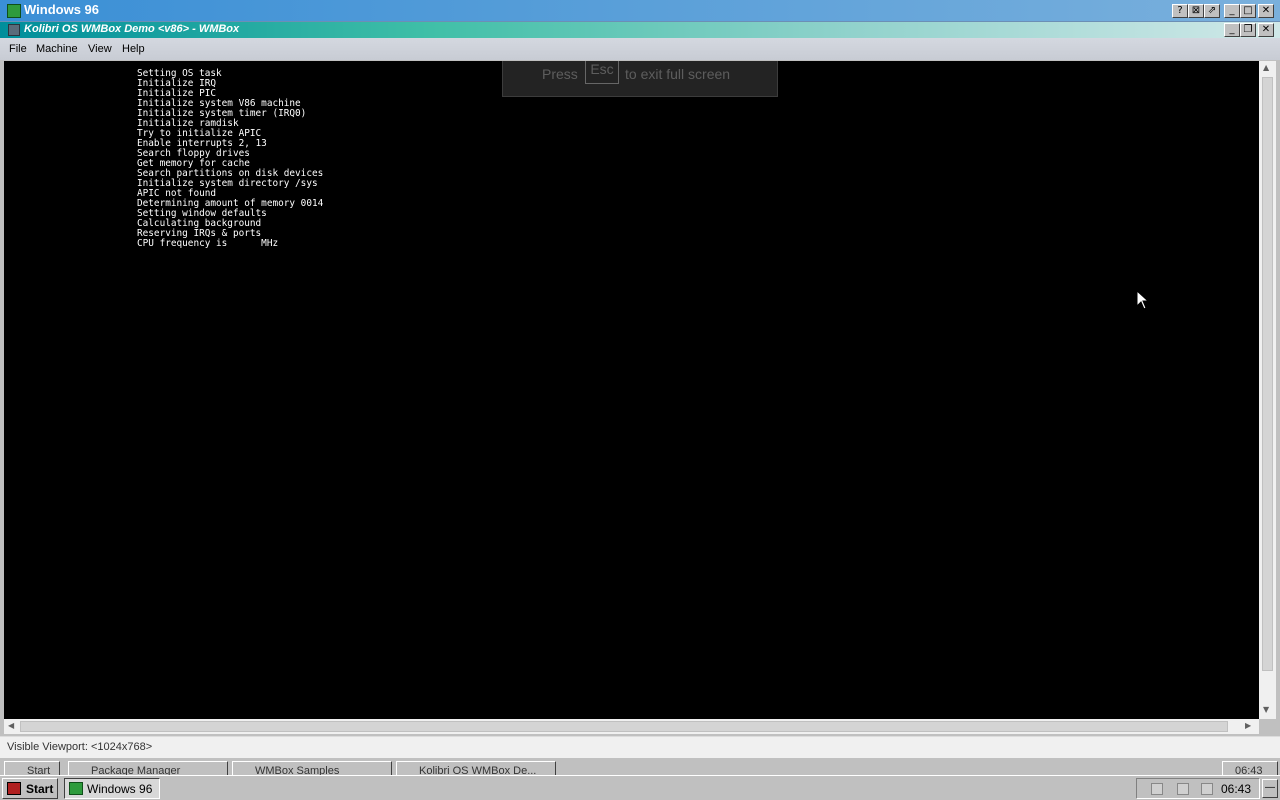 The image size is (1280, 800). I want to click on console-line: CPU frequency is MHz, so click(208, 243).